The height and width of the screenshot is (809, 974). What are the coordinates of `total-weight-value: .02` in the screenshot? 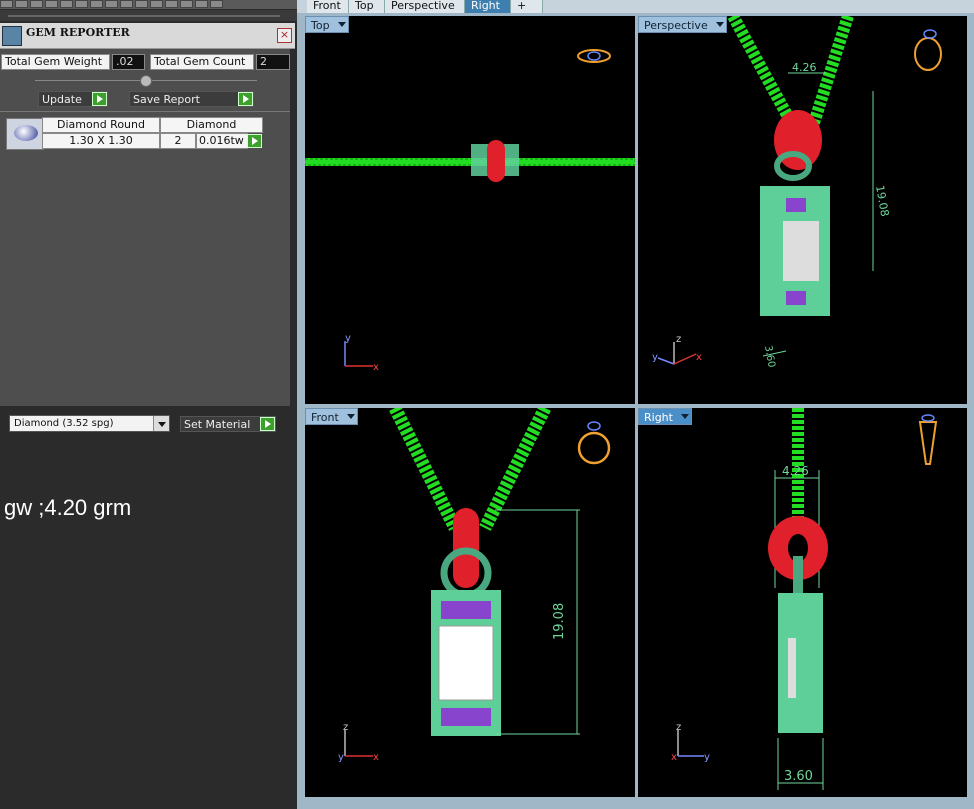 It's located at (128, 62).